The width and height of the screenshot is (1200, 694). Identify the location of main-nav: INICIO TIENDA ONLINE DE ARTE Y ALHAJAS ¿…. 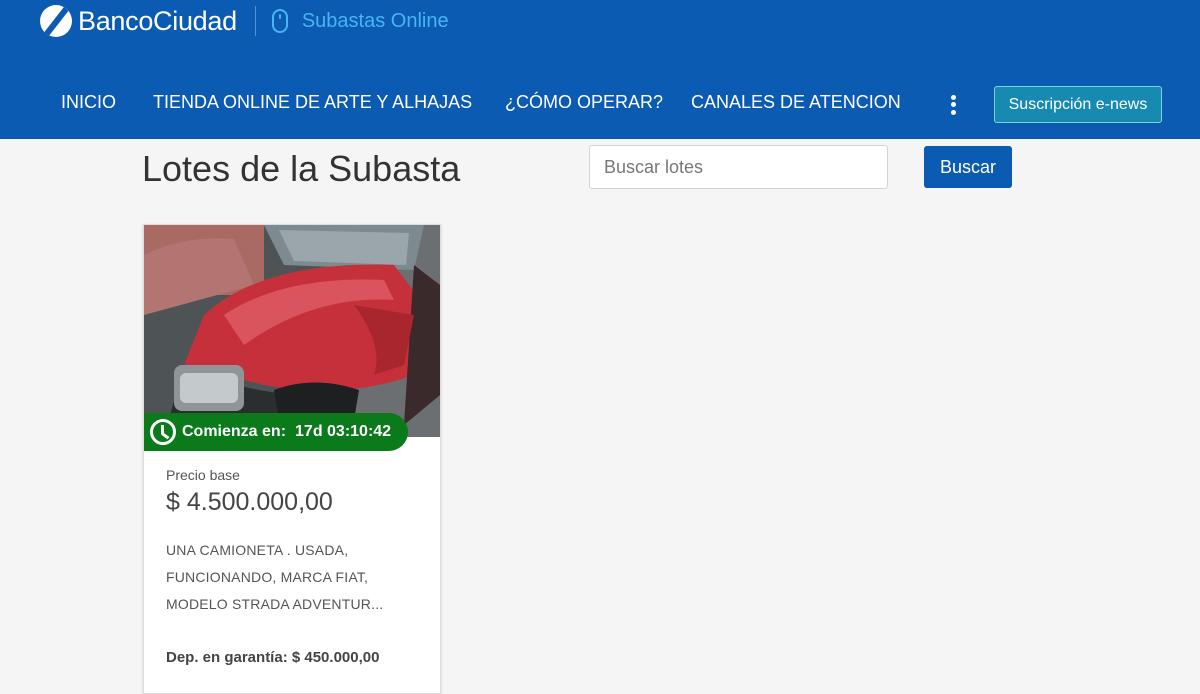
(600, 104).